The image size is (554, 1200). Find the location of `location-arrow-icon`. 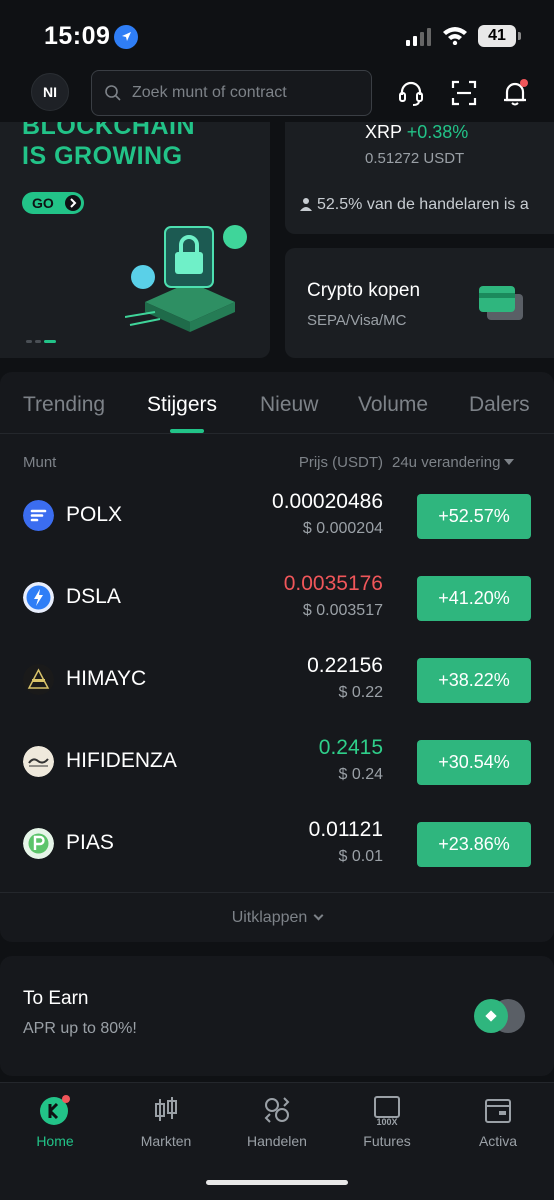

location-arrow-icon is located at coordinates (126, 37).